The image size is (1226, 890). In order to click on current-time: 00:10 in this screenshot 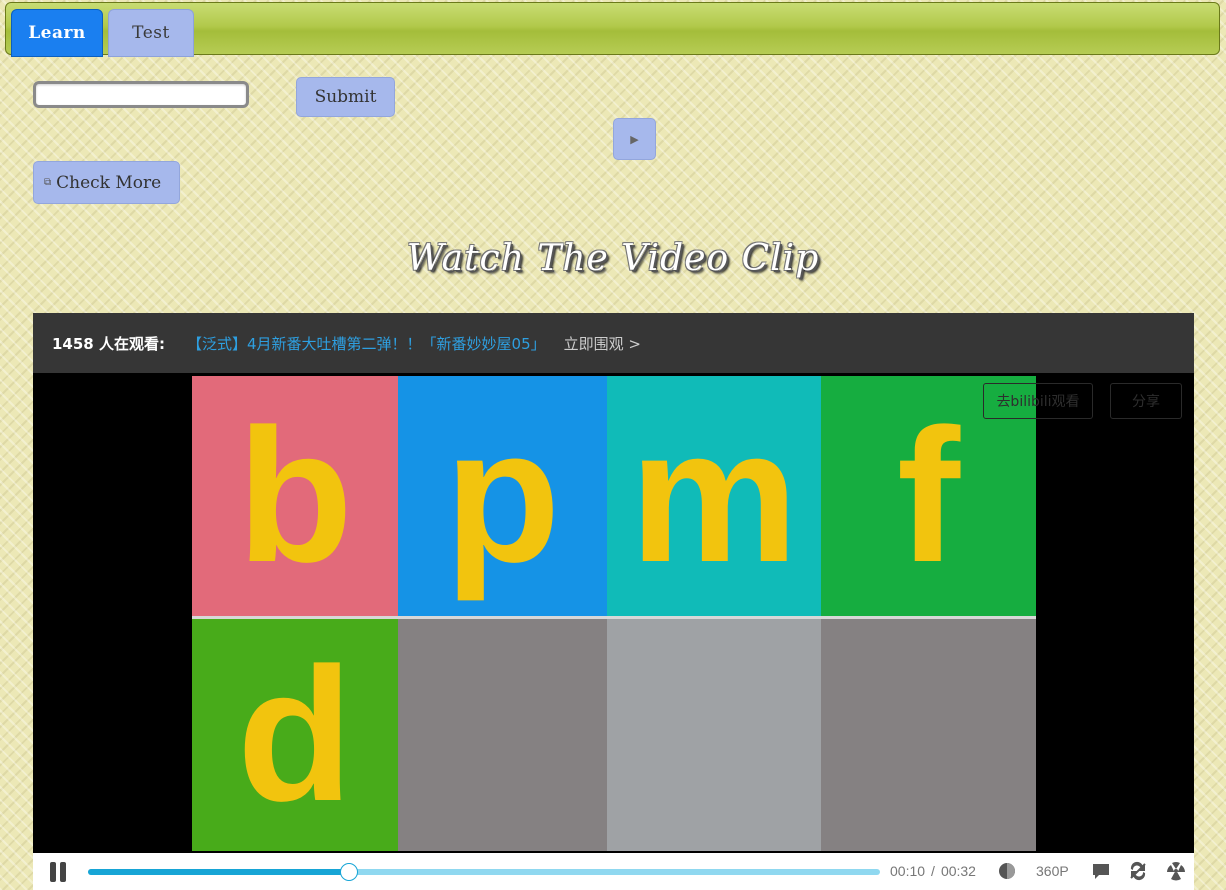, I will do `click(908, 871)`.